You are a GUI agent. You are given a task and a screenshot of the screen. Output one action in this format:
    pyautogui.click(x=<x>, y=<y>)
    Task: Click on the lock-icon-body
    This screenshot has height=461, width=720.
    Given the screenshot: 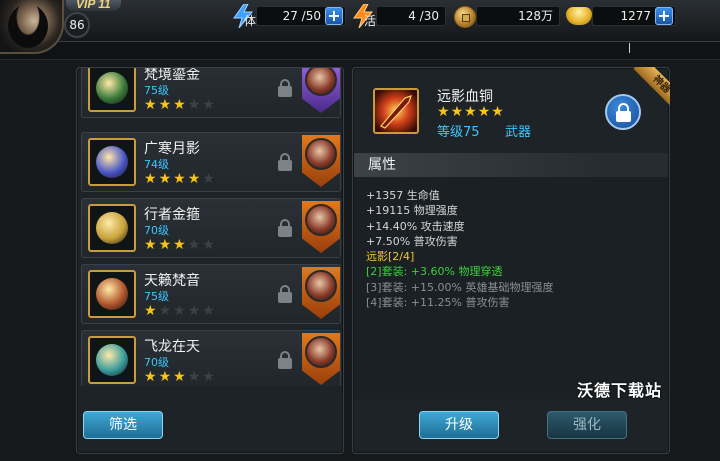 What is the action you would take?
    pyautogui.click(x=623, y=116)
    